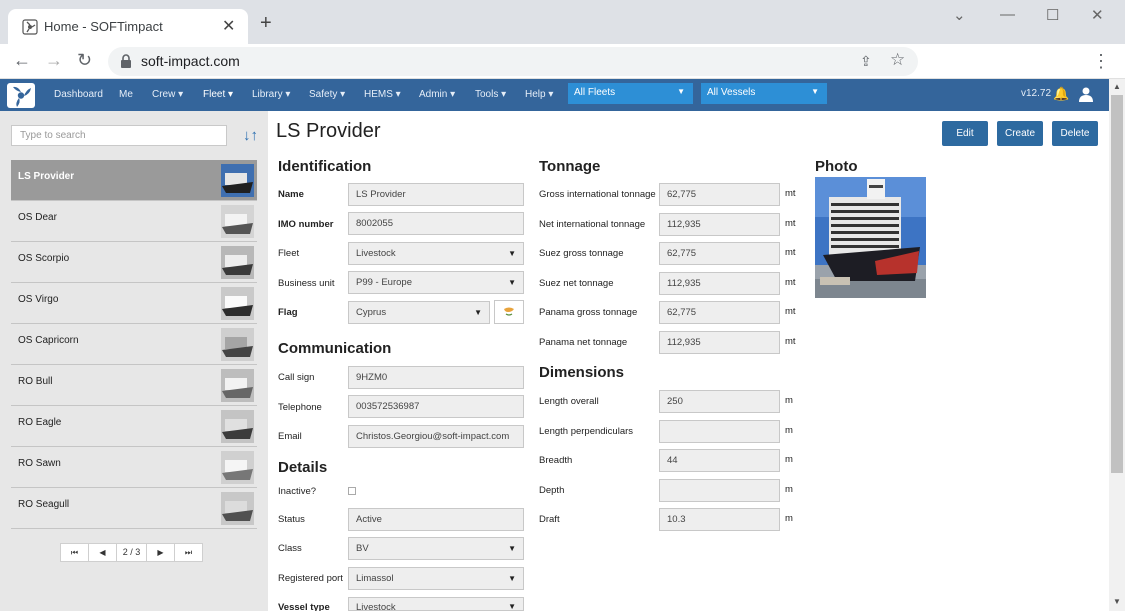  Describe the element at coordinates (375, 578) in the screenshot. I see `registered-port-value: Limassol` at that location.